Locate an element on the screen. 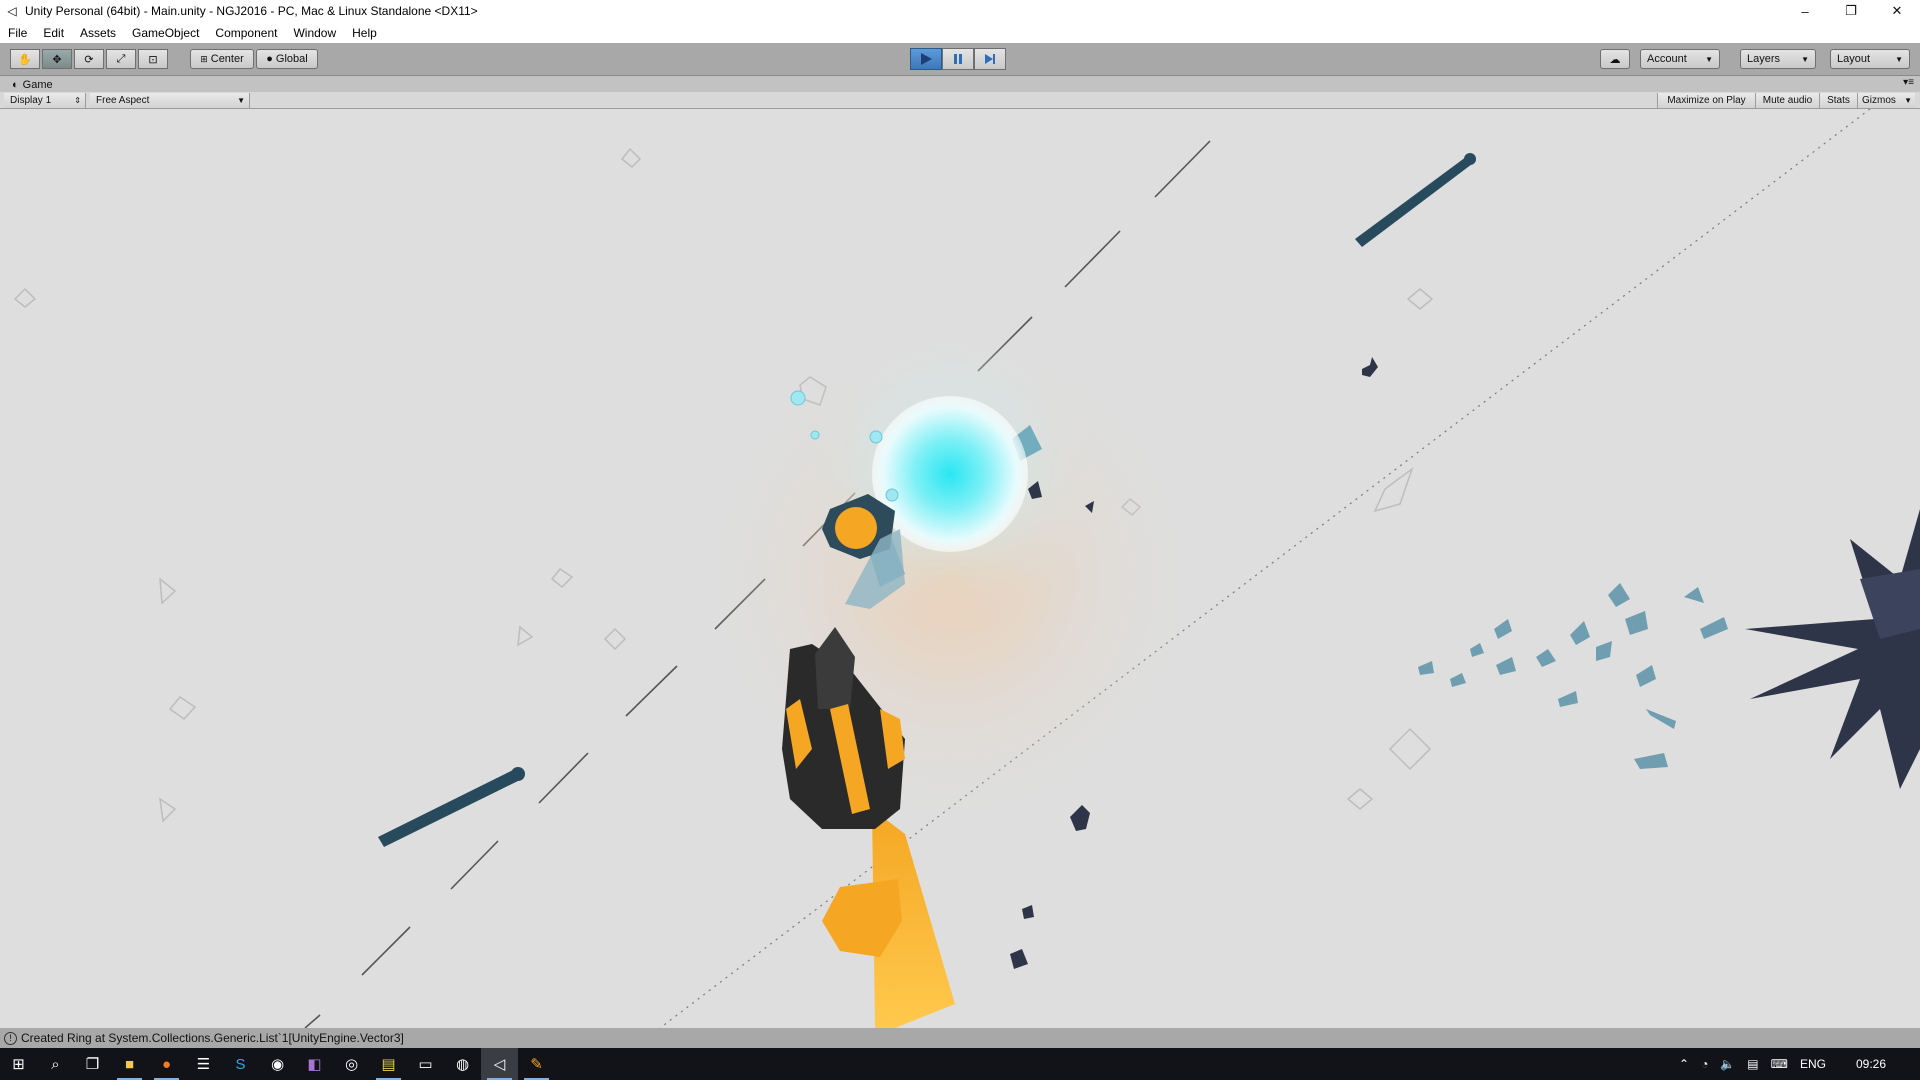 The width and height of the screenshot is (1920, 1080). menu-component: Component is located at coordinates (246, 33).